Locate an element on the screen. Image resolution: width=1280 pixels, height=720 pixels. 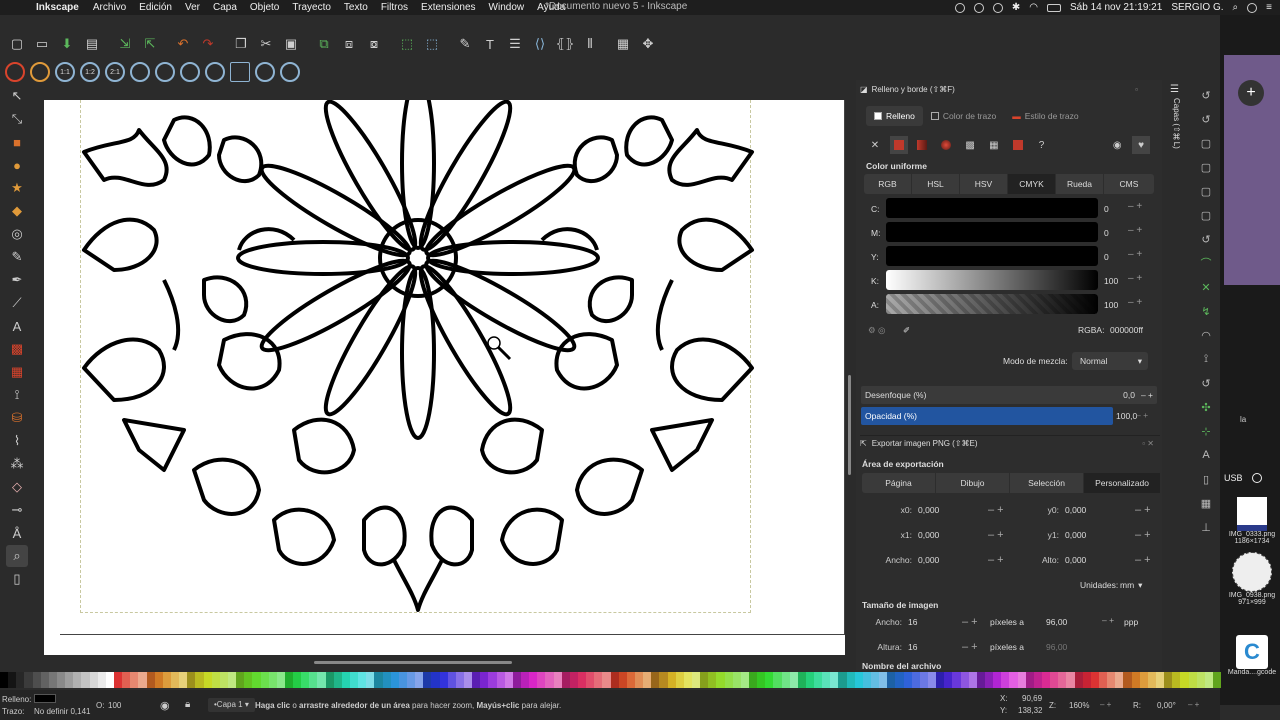
snap-text-baseline-icon: A is located at coordinates (1206, 455).